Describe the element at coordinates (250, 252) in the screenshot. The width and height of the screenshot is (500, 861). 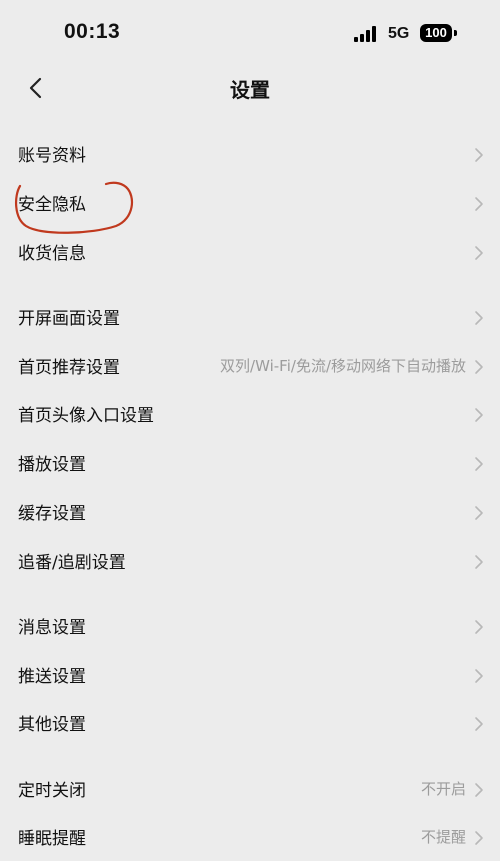
I see `settings-row-shipping-info: 收货信息` at that location.